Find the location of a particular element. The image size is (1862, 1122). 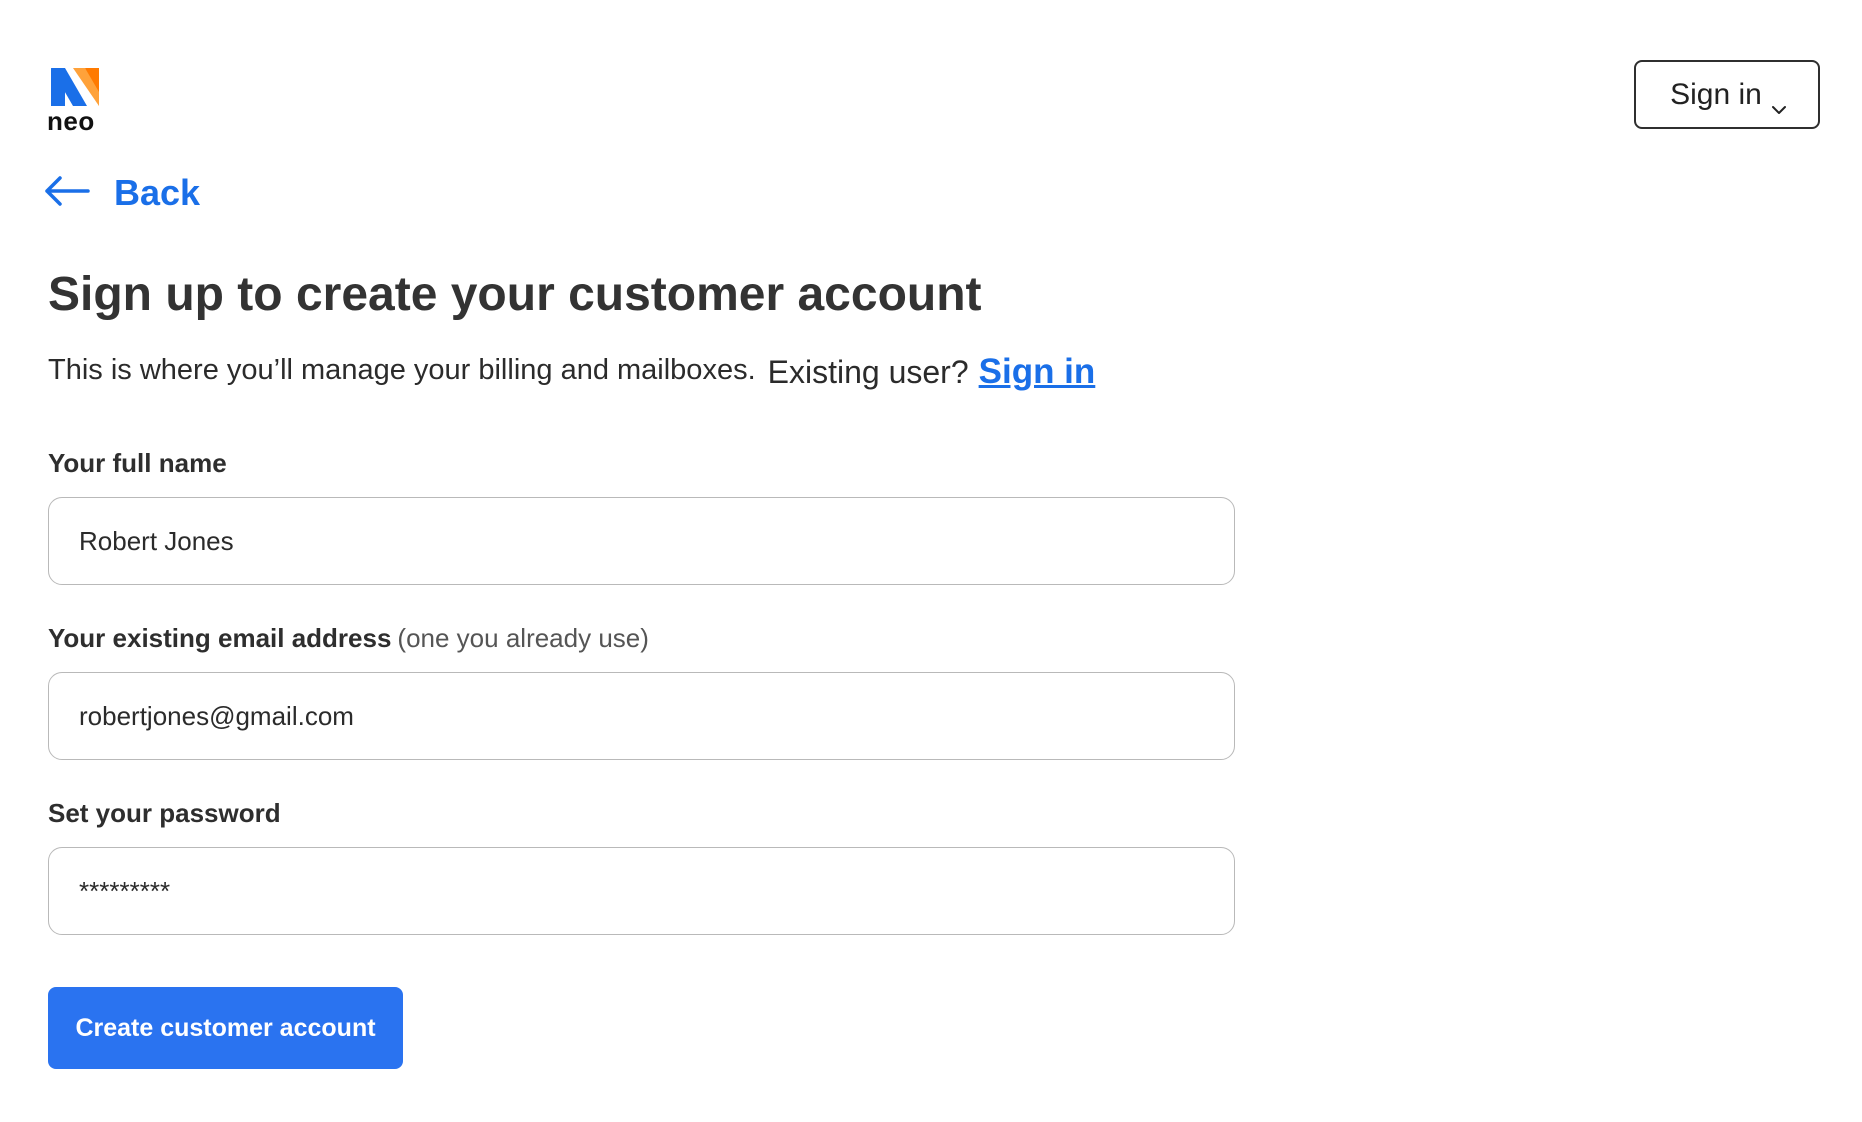

email-label-text: Your existing email address is located at coordinates (220, 638).